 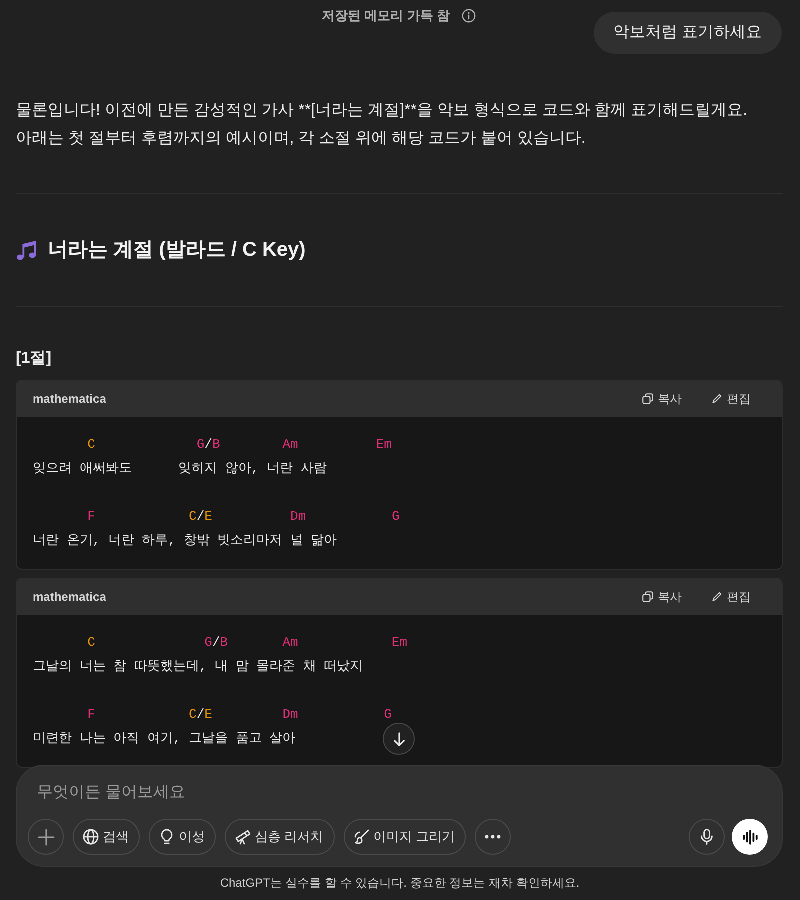 What do you see at coordinates (405, 837) in the screenshot?
I see `image-button: 이미지 그리기` at bounding box center [405, 837].